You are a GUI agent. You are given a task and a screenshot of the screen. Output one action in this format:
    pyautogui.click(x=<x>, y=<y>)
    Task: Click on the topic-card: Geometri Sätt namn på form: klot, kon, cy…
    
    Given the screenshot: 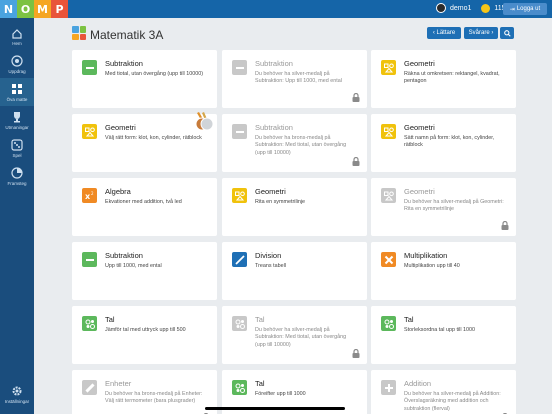 What is the action you would take?
    pyautogui.click(x=443, y=143)
    